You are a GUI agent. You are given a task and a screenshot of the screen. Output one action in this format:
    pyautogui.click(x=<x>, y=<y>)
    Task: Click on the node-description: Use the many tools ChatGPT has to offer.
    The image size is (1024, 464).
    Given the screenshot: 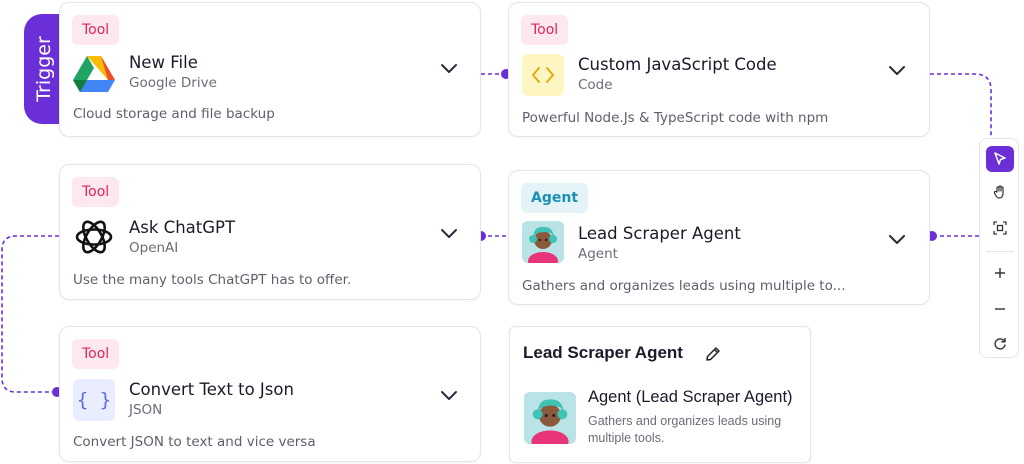 What is the action you would take?
    pyautogui.click(x=212, y=280)
    